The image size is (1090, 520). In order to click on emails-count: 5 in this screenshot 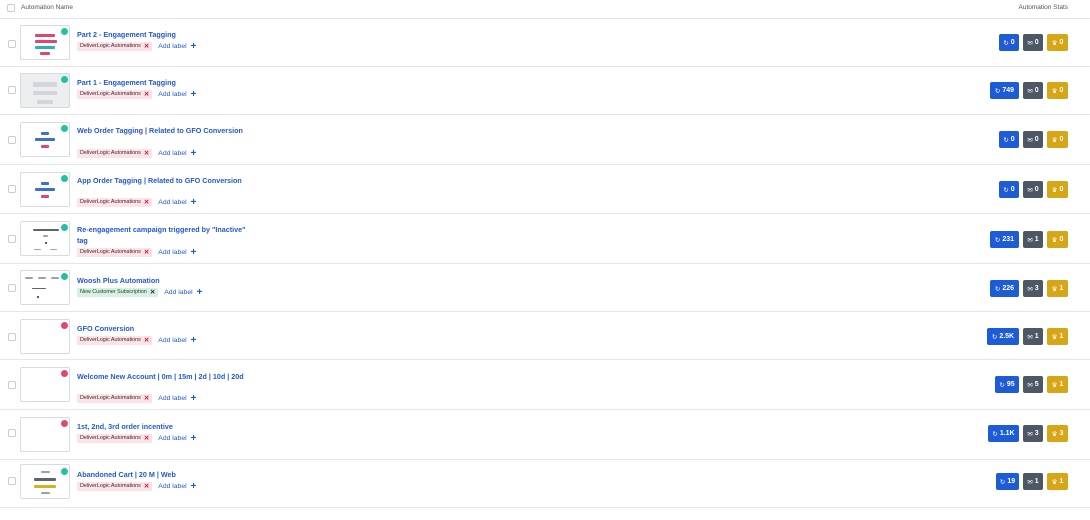, I will do `click(1036, 384)`.